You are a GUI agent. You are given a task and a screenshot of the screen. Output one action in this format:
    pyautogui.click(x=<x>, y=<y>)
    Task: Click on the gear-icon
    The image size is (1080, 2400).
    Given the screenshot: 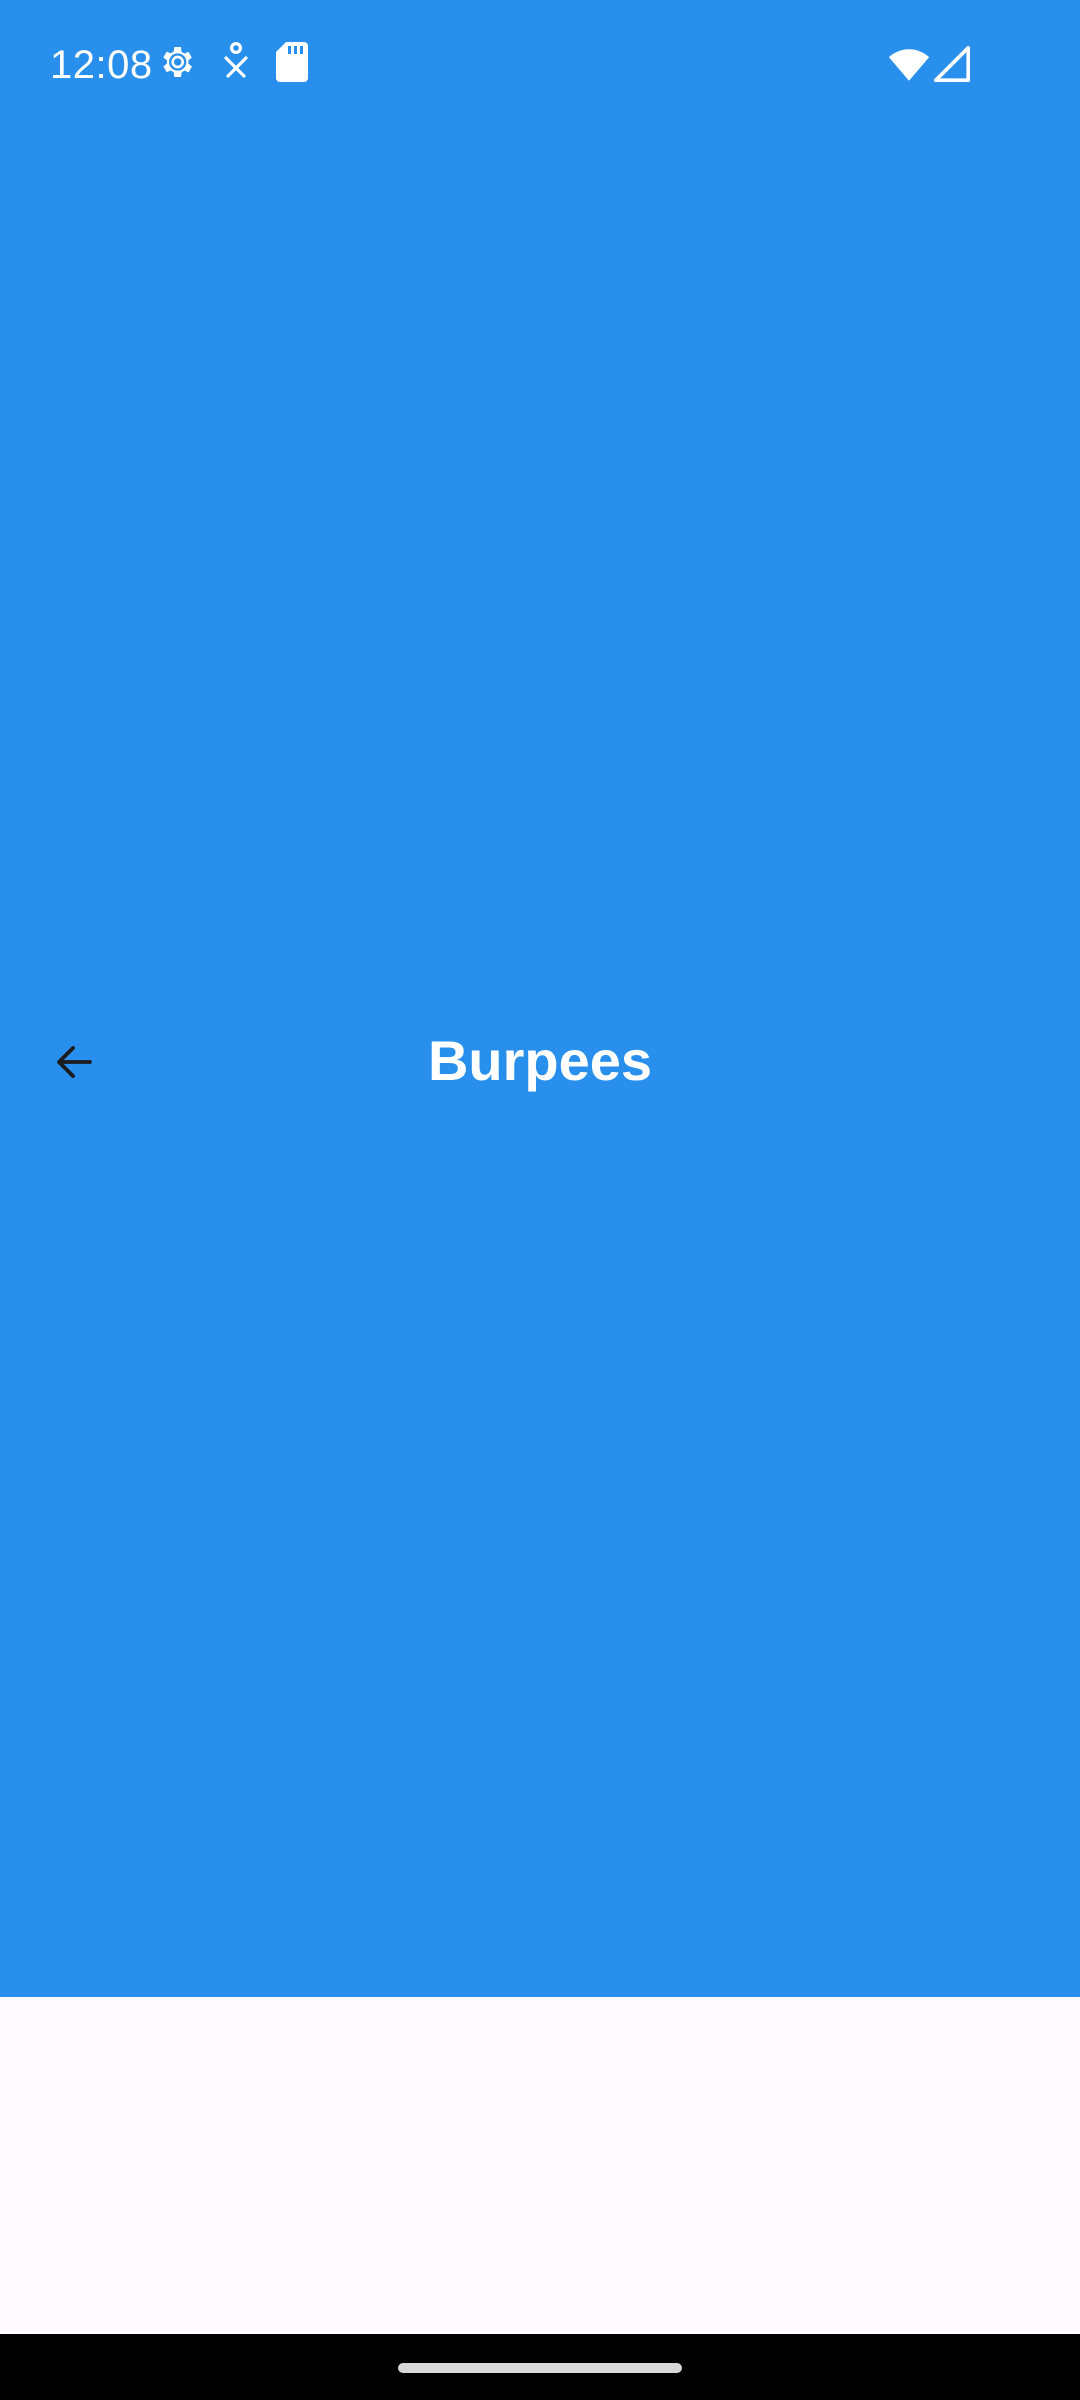 What is the action you would take?
    pyautogui.click(x=177, y=62)
    